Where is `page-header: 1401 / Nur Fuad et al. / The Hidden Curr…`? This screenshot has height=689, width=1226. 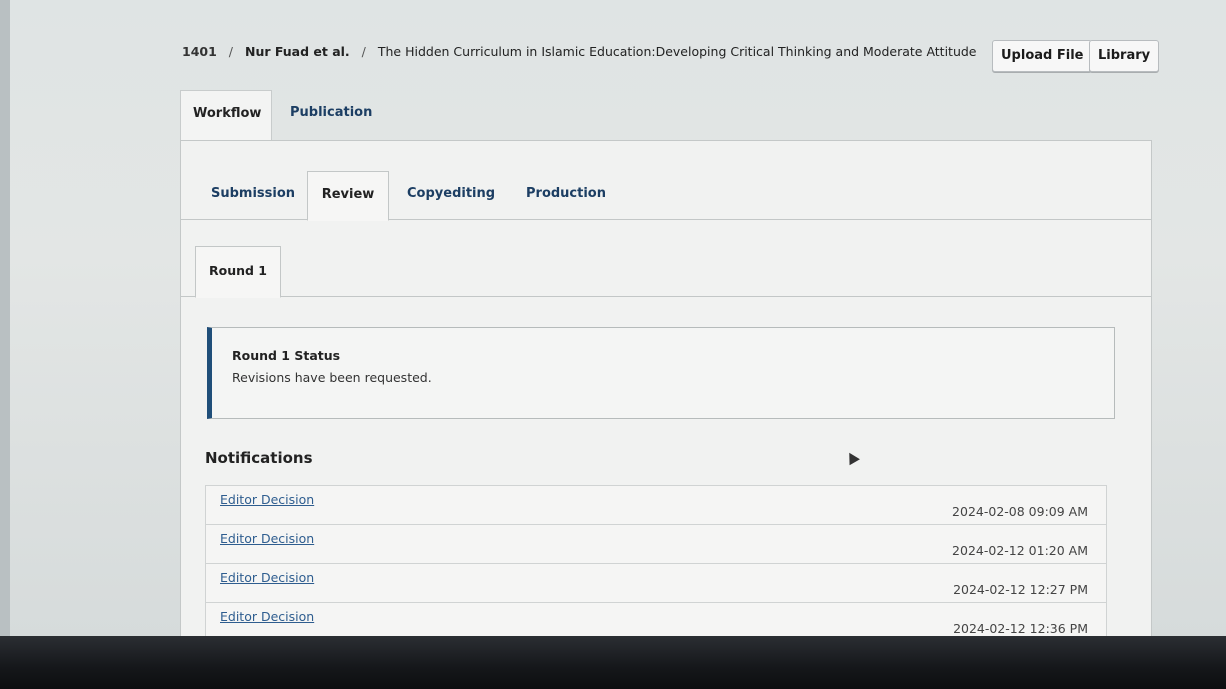
page-header: 1401 / Nur Fuad et al. / The Hidden Curr… is located at coordinates (670, 60).